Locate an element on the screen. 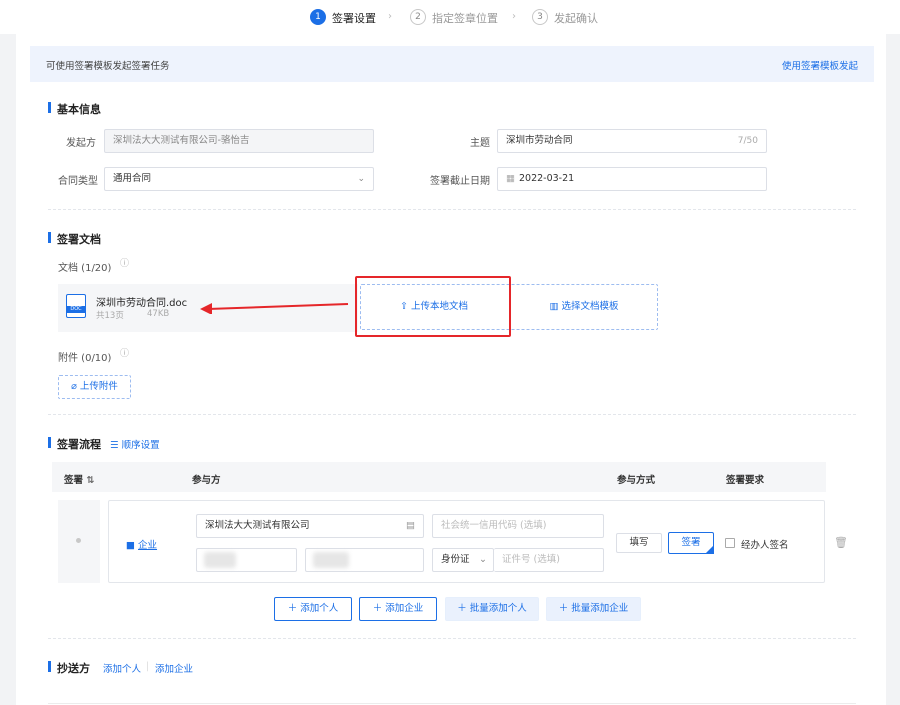 The height and width of the screenshot is (705, 900). batch-add-person-button: ＋ 批量添加个人 is located at coordinates (492, 609).